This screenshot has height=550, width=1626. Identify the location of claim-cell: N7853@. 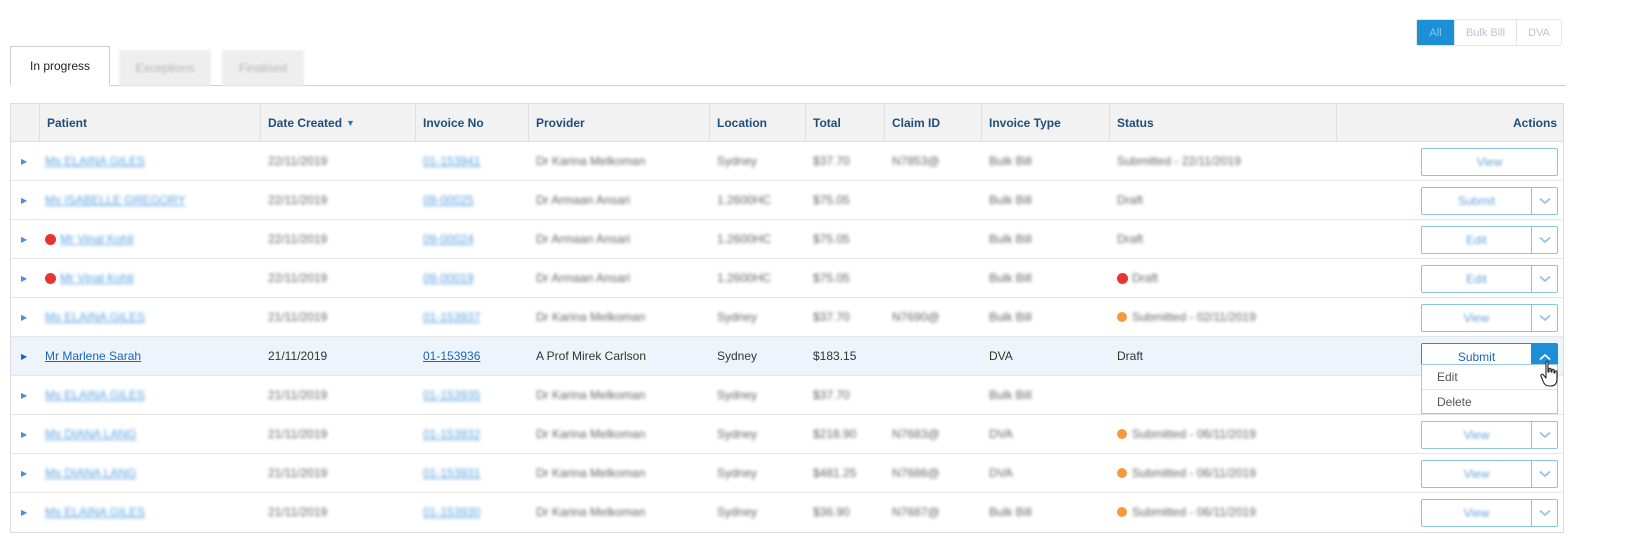
(916, 161).